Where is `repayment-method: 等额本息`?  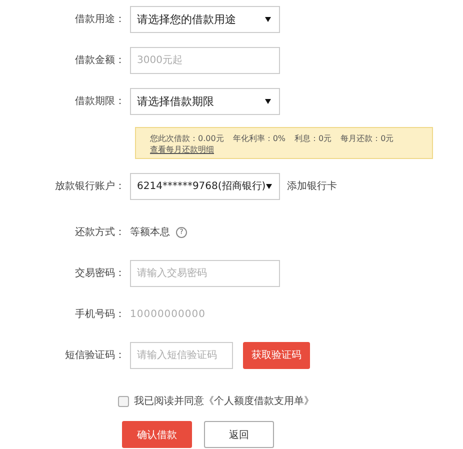
repayment-method: 等额本息 is located at coordinates (150, 232).